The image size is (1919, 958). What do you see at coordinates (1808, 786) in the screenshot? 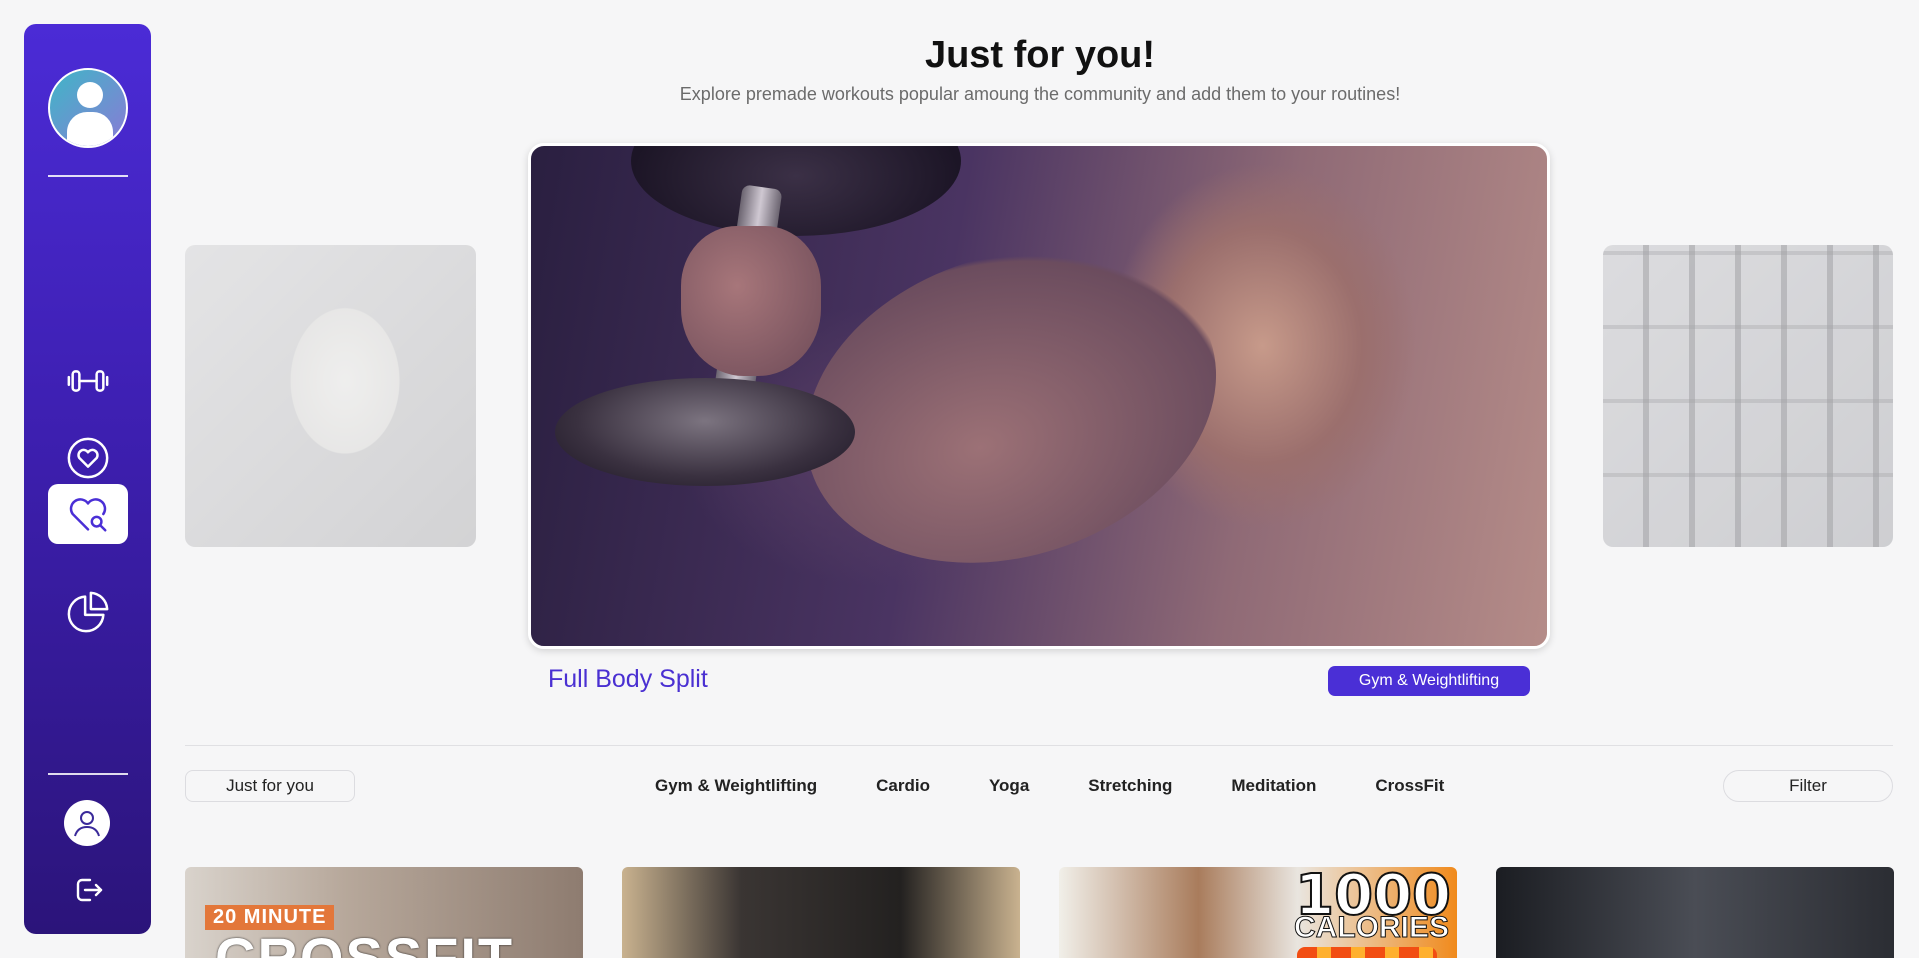
I see `filter-button: Filter` at bounding box center [1808, 786].